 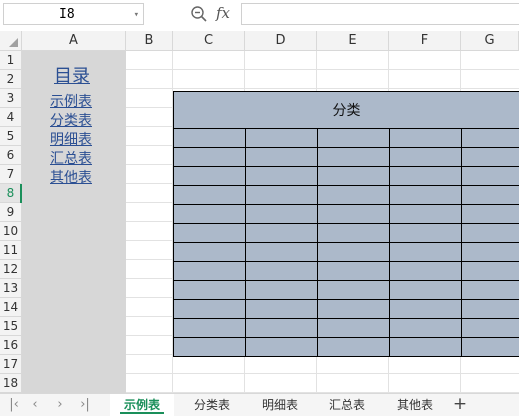 What do you see at coordinates (14, 405) in the screenshot?
I see `first-sheet-icon: |‹` at bounding box center [14, 405].